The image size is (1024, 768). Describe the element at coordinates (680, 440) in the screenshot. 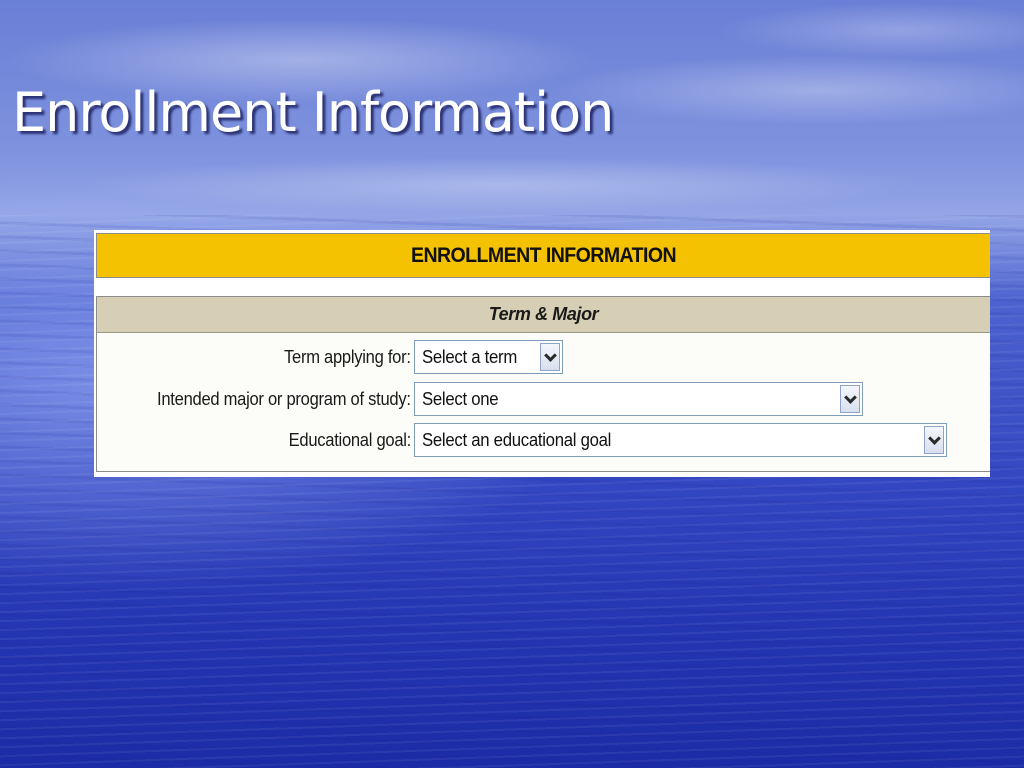

I see `goal-select: Select an educational goal` at that location.